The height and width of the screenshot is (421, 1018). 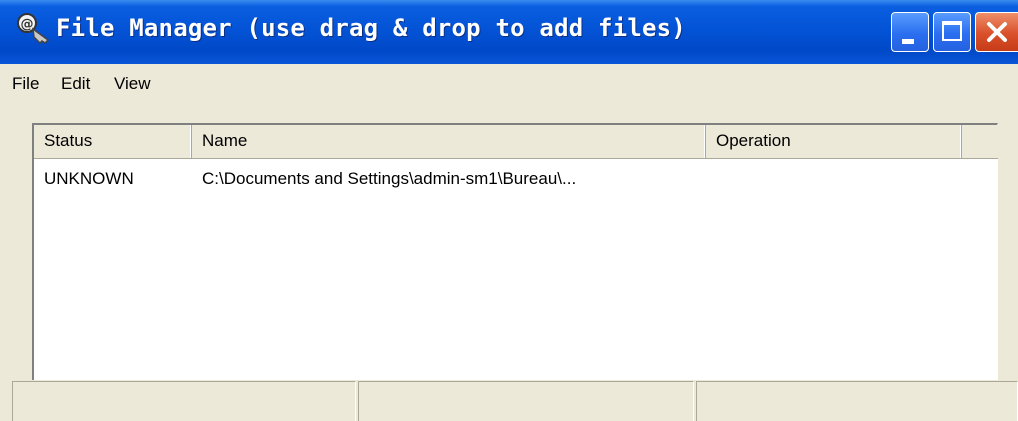 I want to click on status-bar, so click(x=515, y=401).